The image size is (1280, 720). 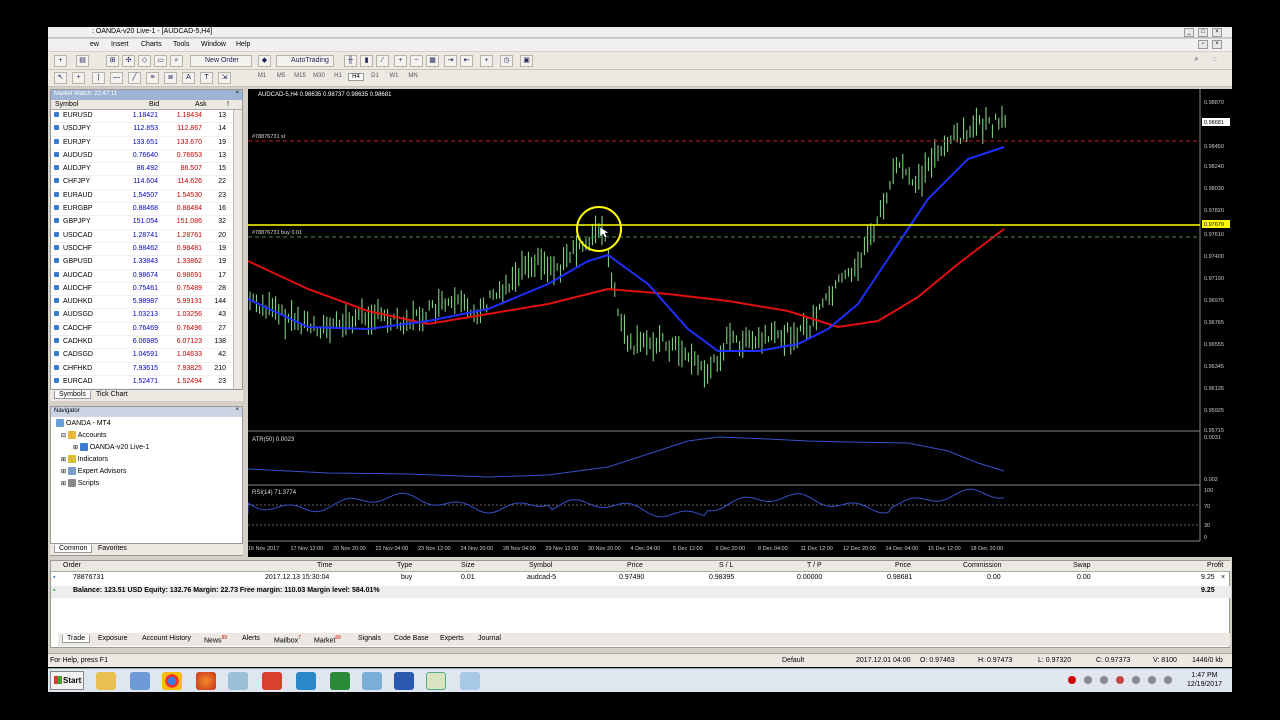 I want to click on metatrader-icon, so click(x=436, y=681).